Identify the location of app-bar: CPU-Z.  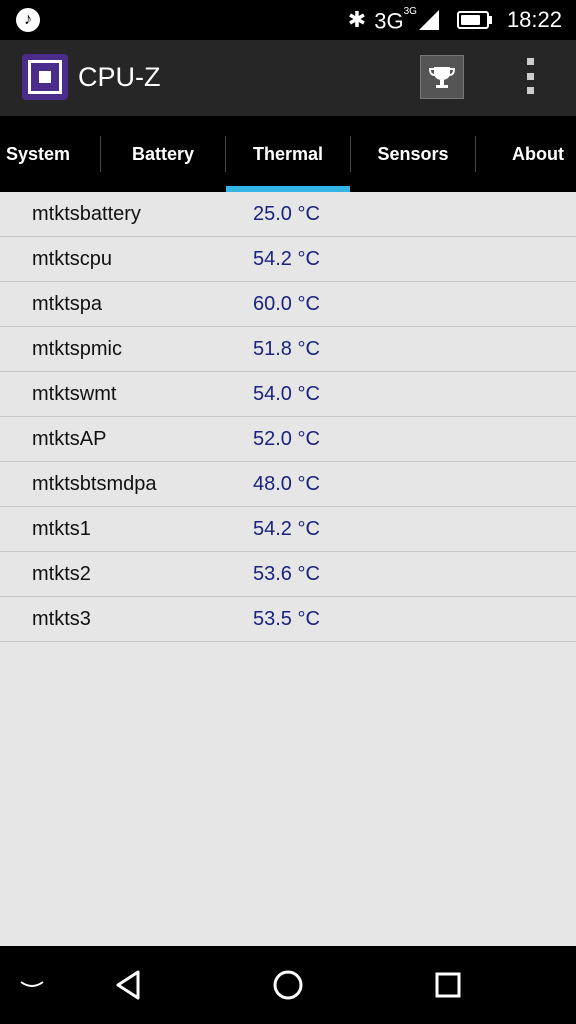
(288, 78).